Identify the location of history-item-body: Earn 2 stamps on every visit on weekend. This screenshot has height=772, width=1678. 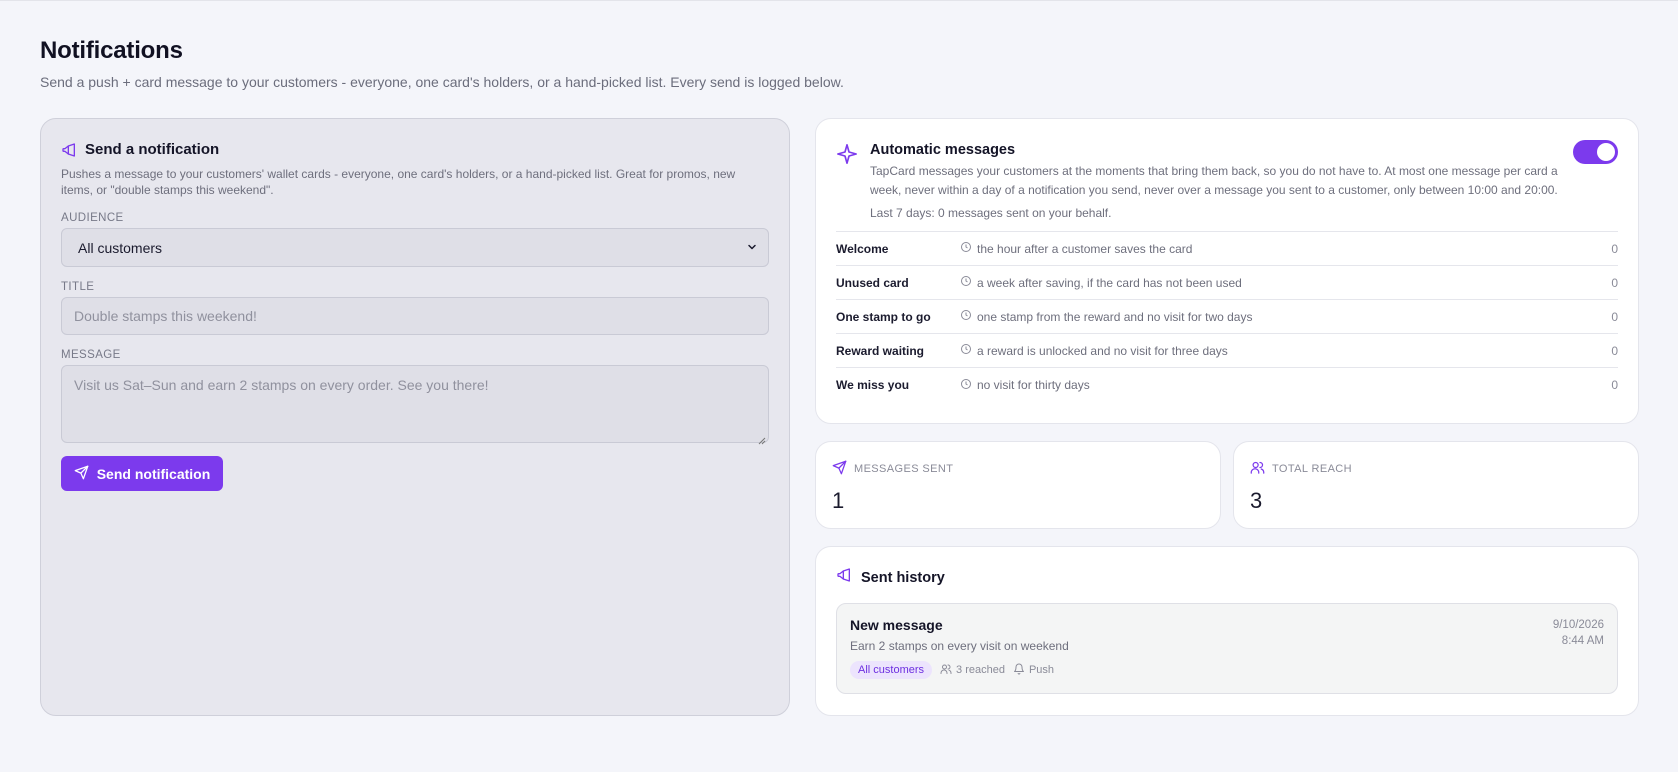
(959, 646).